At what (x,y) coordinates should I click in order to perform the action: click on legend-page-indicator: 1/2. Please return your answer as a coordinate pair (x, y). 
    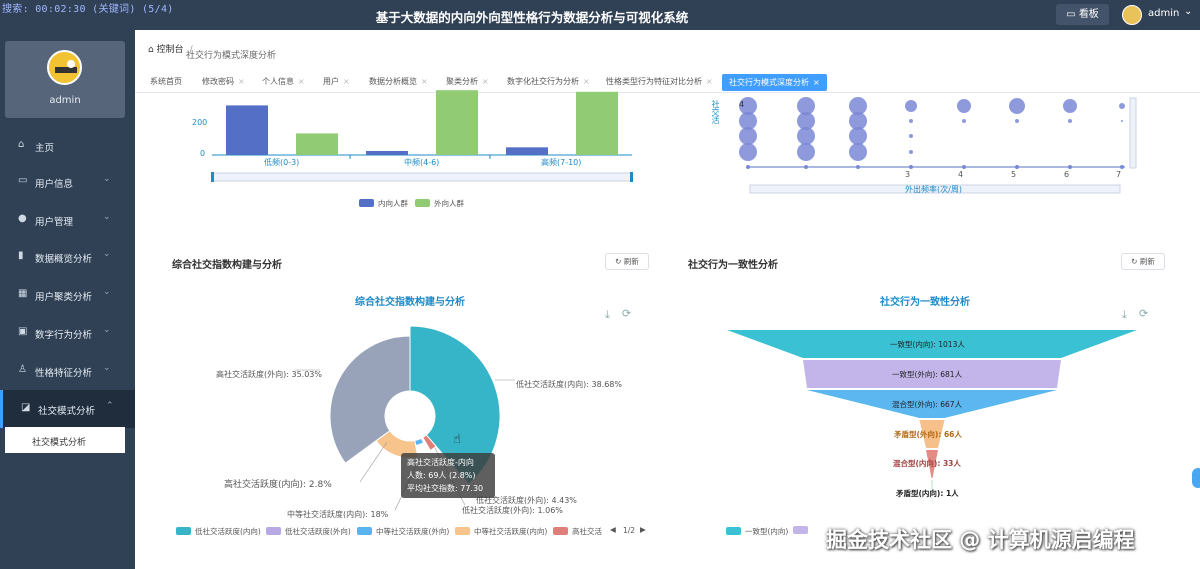
    Looking at the image, I should click on (629, 530).